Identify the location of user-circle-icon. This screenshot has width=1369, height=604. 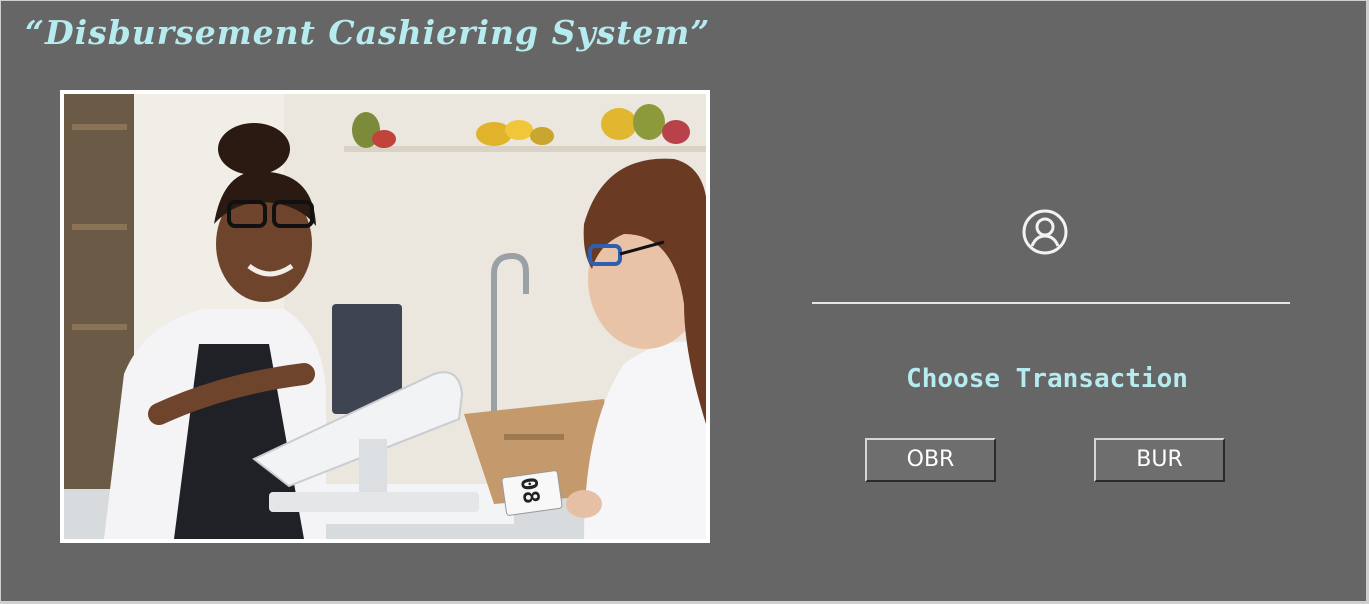
(1045, 232).